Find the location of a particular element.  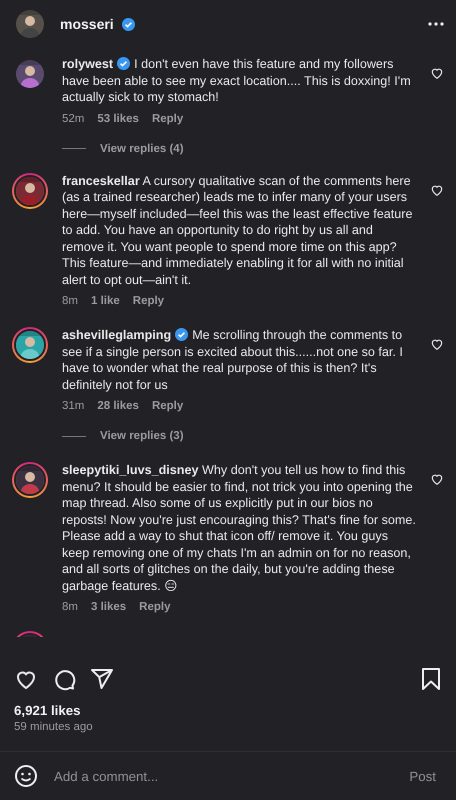

bookmark-icon is located at coordinates (431, 679).